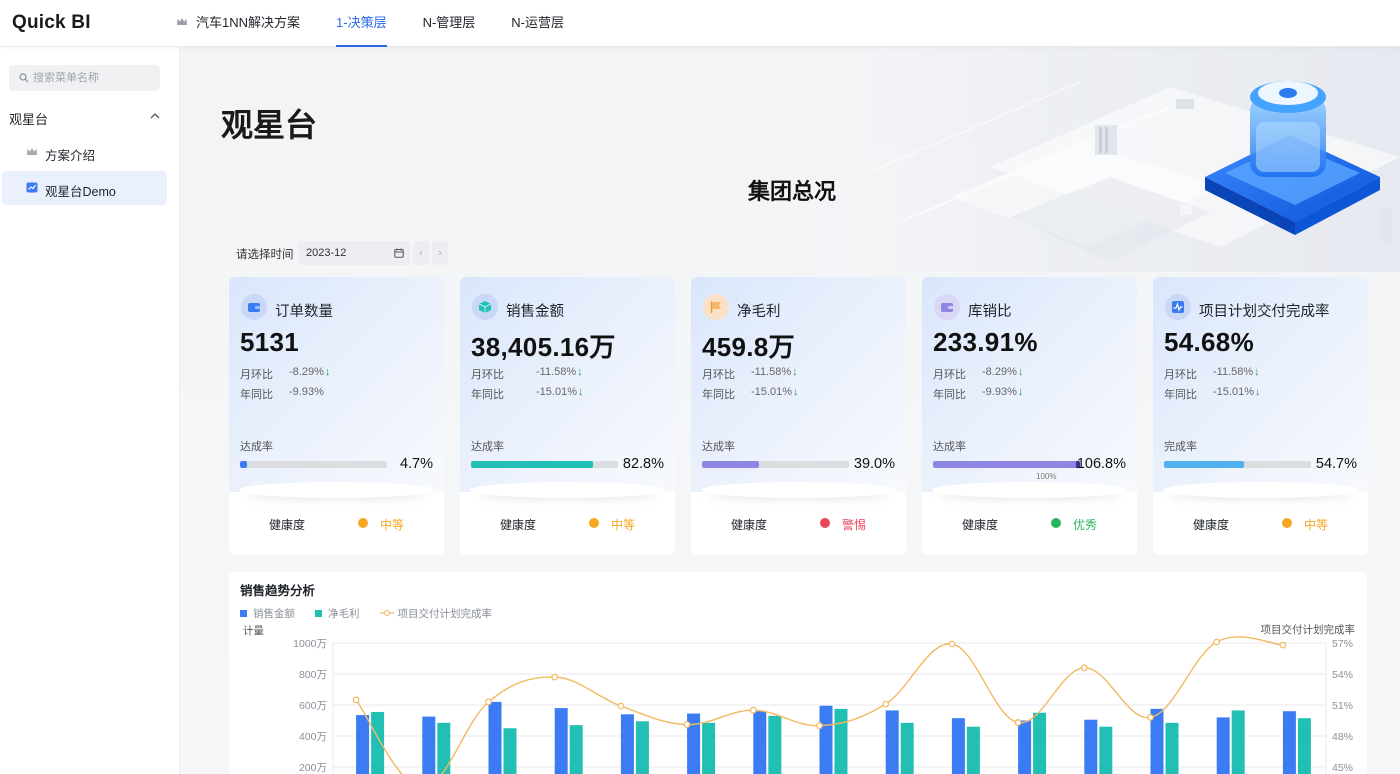 This screenshot has height=774, width=1400. What do you see at coordinates (535, 312) in the screenshot?
I see `kpi-name: 销售金额` at bounding box center [535, 312].